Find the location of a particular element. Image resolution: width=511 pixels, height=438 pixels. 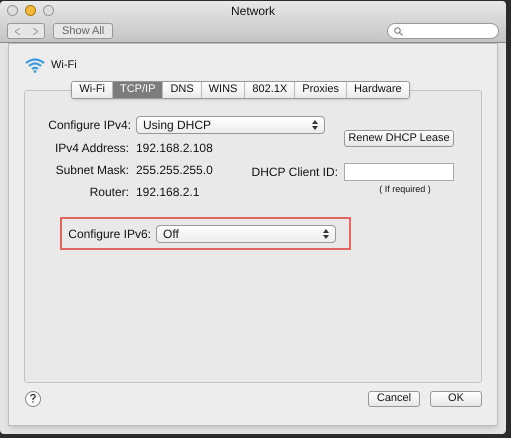

hint-text: ( If required ) is located at coordinates (405, 189).